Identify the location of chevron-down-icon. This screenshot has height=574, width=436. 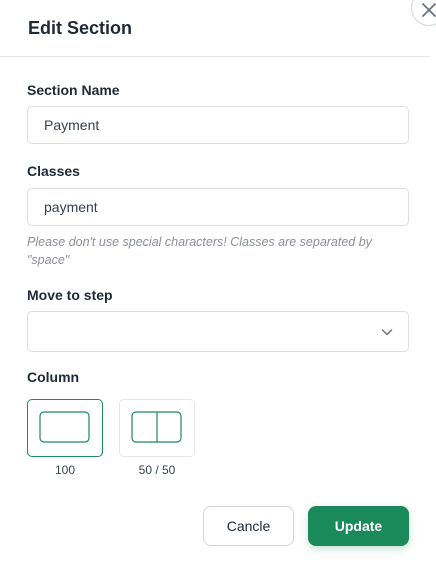
(387, 332).